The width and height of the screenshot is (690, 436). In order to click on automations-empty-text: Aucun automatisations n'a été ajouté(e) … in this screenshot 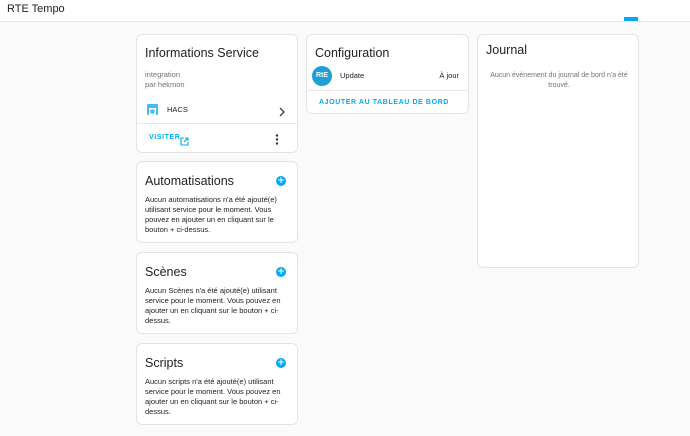, I will do `click(211, 214)`.